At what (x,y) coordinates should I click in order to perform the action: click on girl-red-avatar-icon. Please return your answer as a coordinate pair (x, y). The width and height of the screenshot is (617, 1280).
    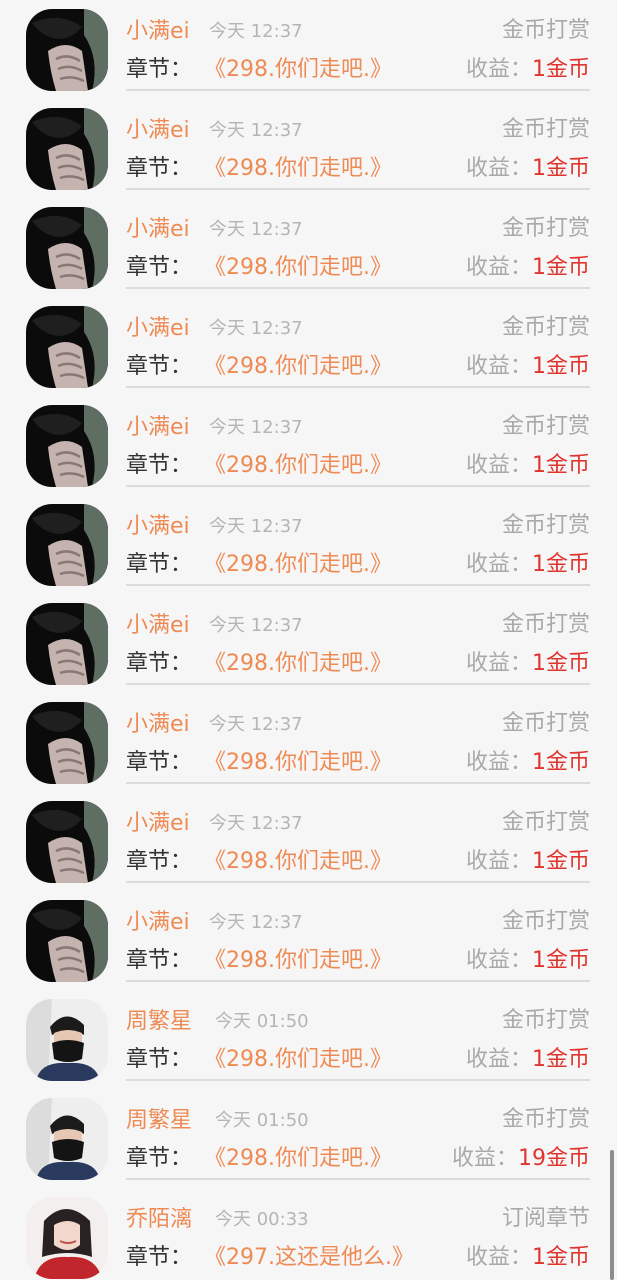
    Looking at the image, I should click on (67, 1238).